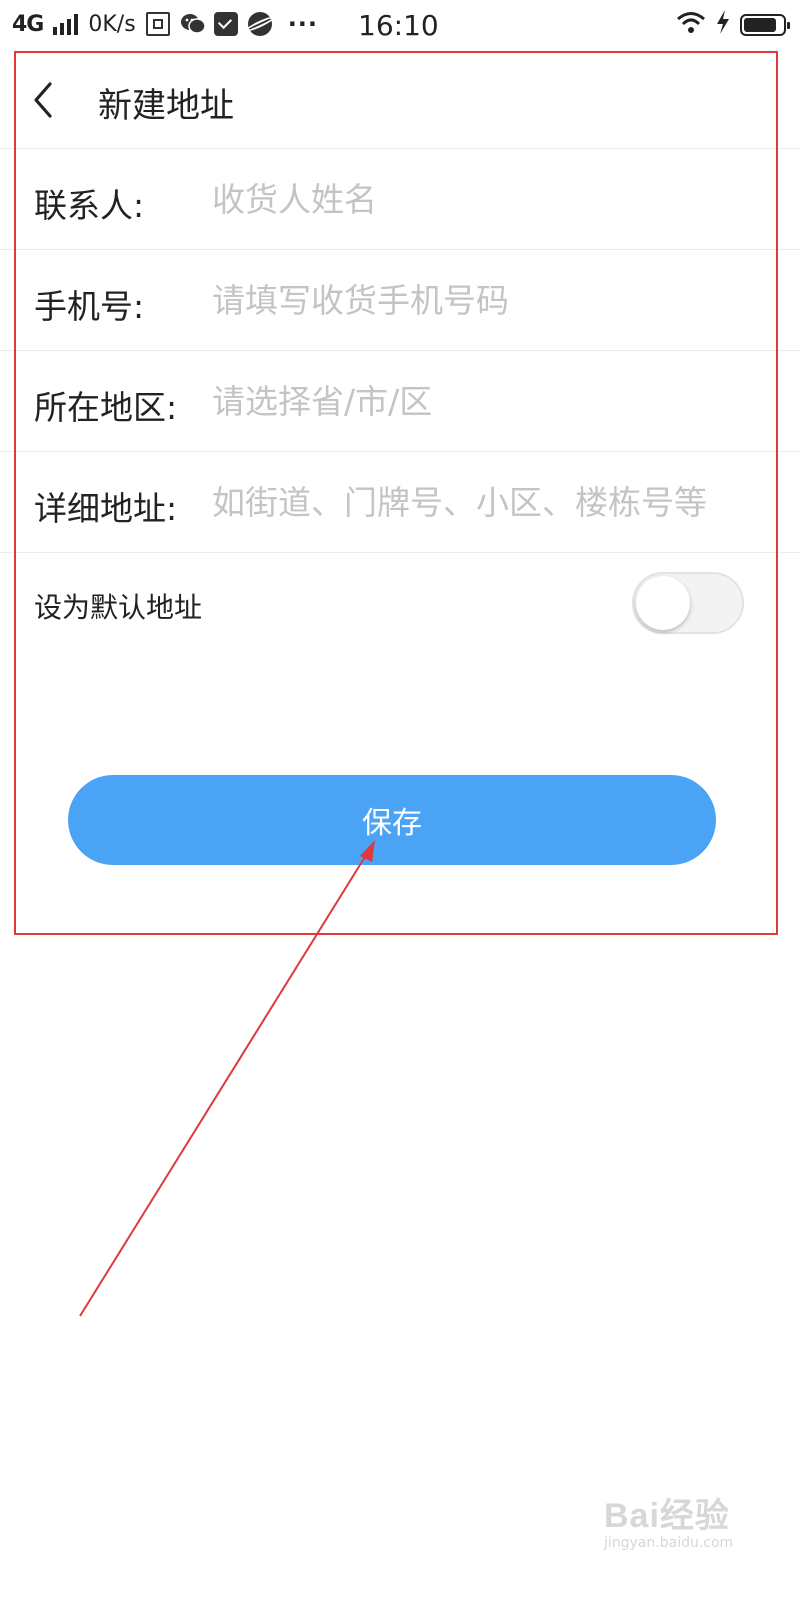 Image resolution: width=800 pixels, height=1600 pixels. I want to click on phone-row: 手机号:, so click(400, 300).